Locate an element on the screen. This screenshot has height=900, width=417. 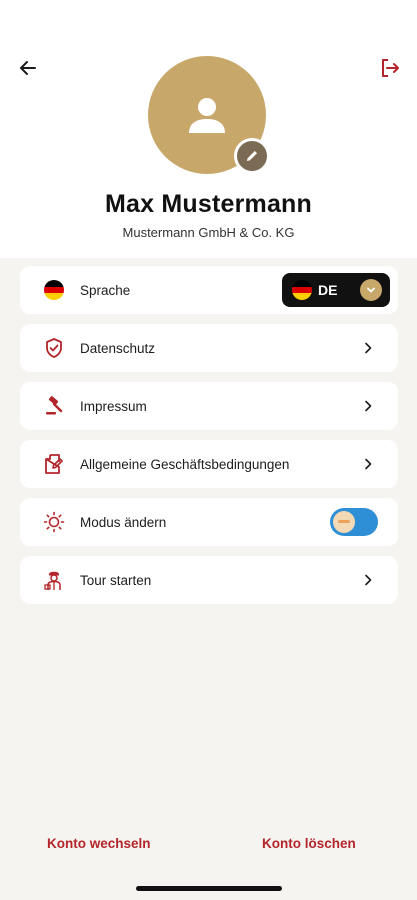
gavel-icon is located at coordinates (54, 406).